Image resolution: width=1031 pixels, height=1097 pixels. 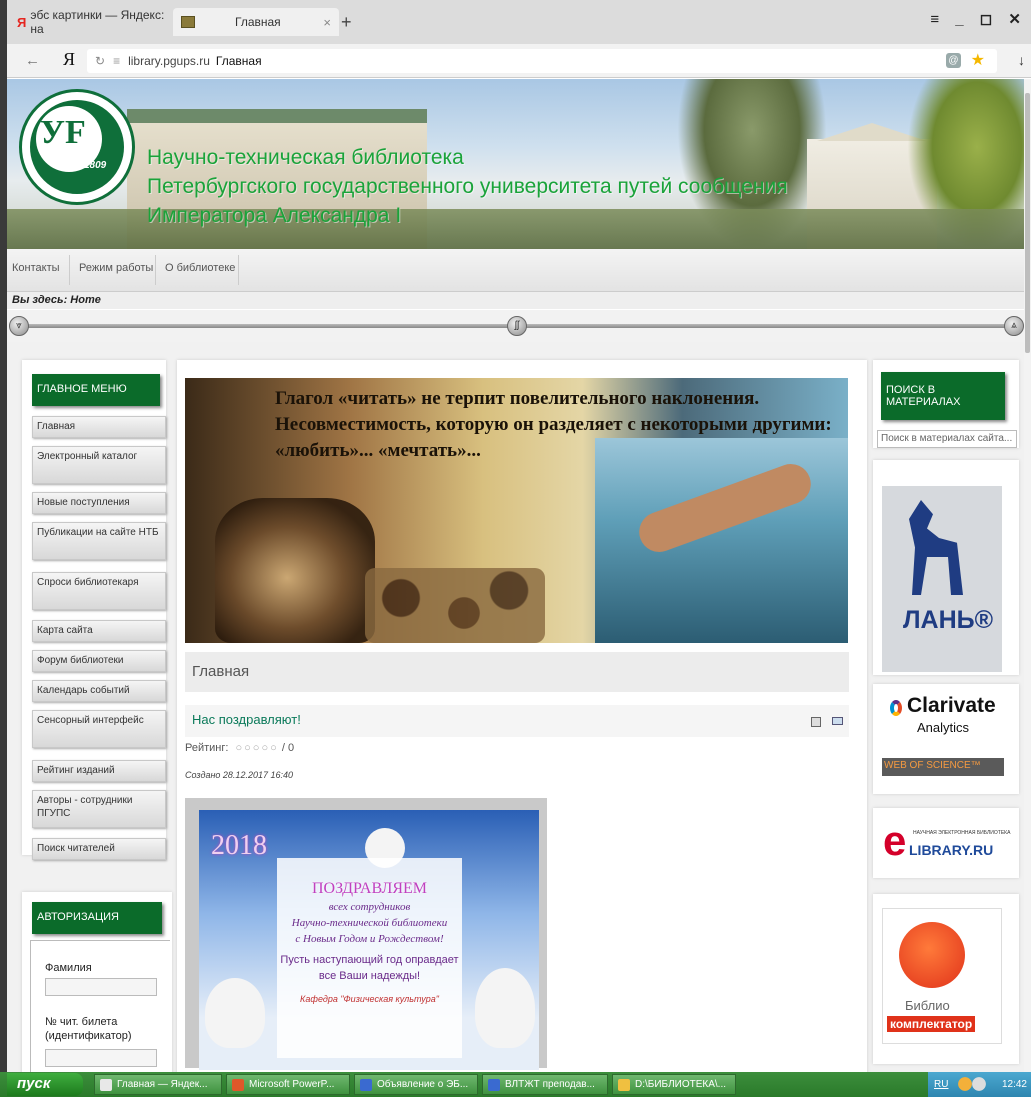 I want to click on reload-icon: ↻, so click(x=100, y=61).